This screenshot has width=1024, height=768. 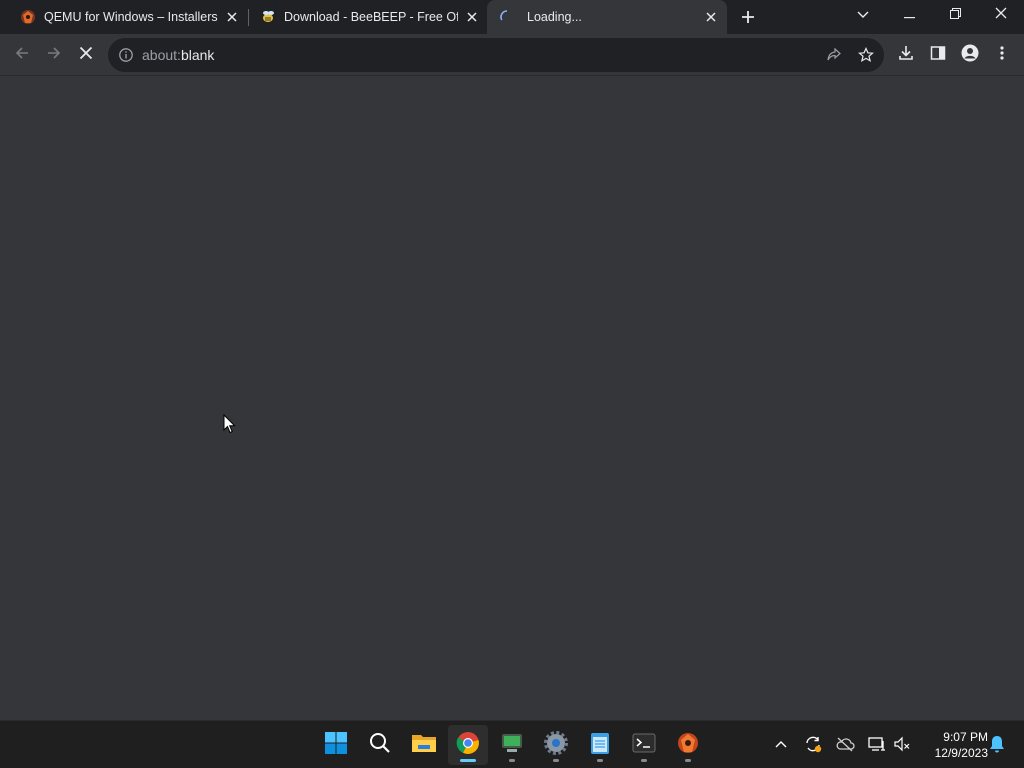 I want to click on kebab-menu-icon, so click(x=1002, y=55).